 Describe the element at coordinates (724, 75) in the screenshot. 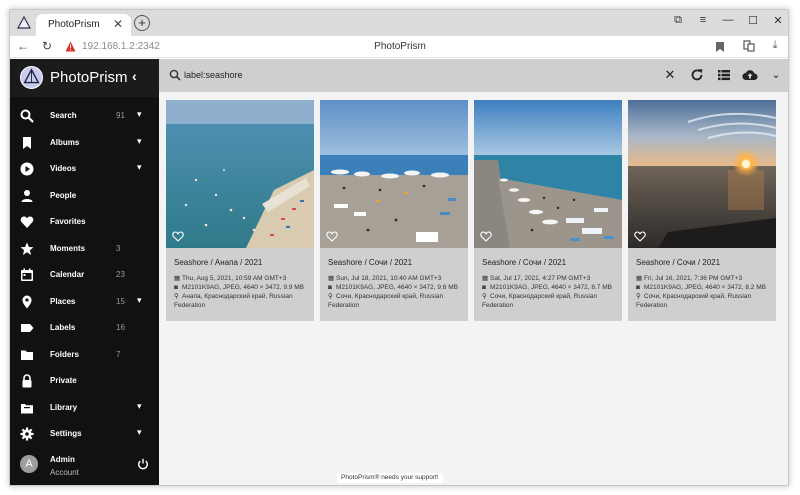

I see `list-view-icon` at that location.